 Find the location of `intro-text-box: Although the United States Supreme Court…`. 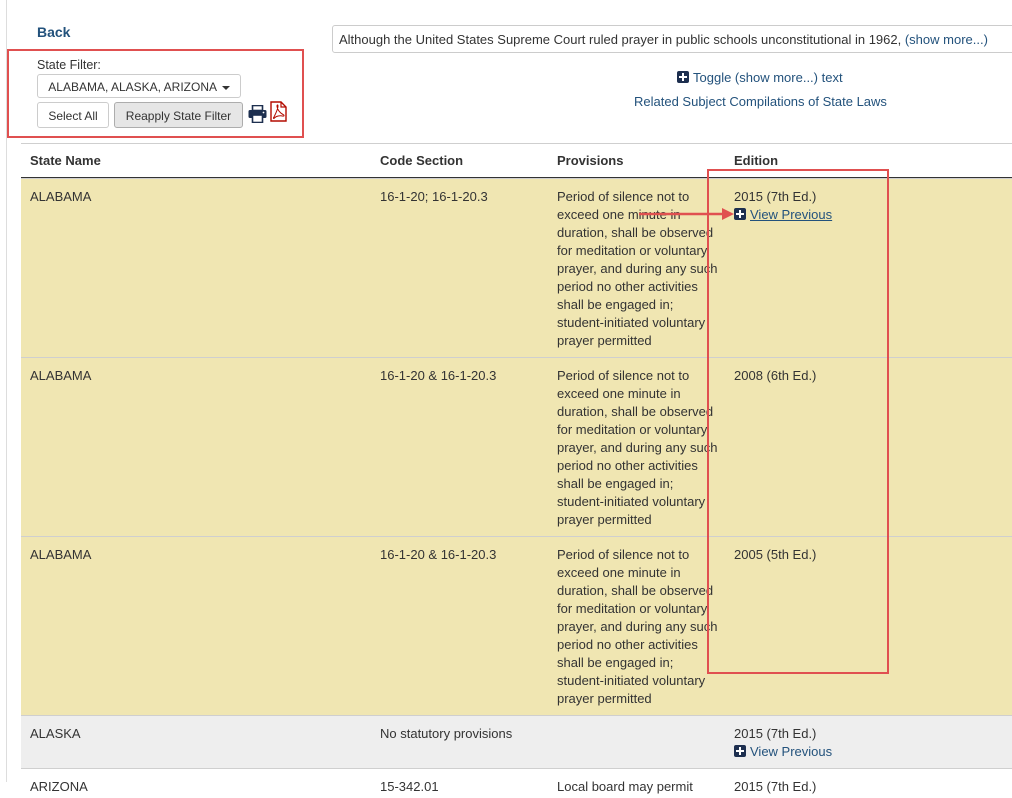

intro-text-box: Although the United States Supreme Court… is located at coordinates (672, 39).